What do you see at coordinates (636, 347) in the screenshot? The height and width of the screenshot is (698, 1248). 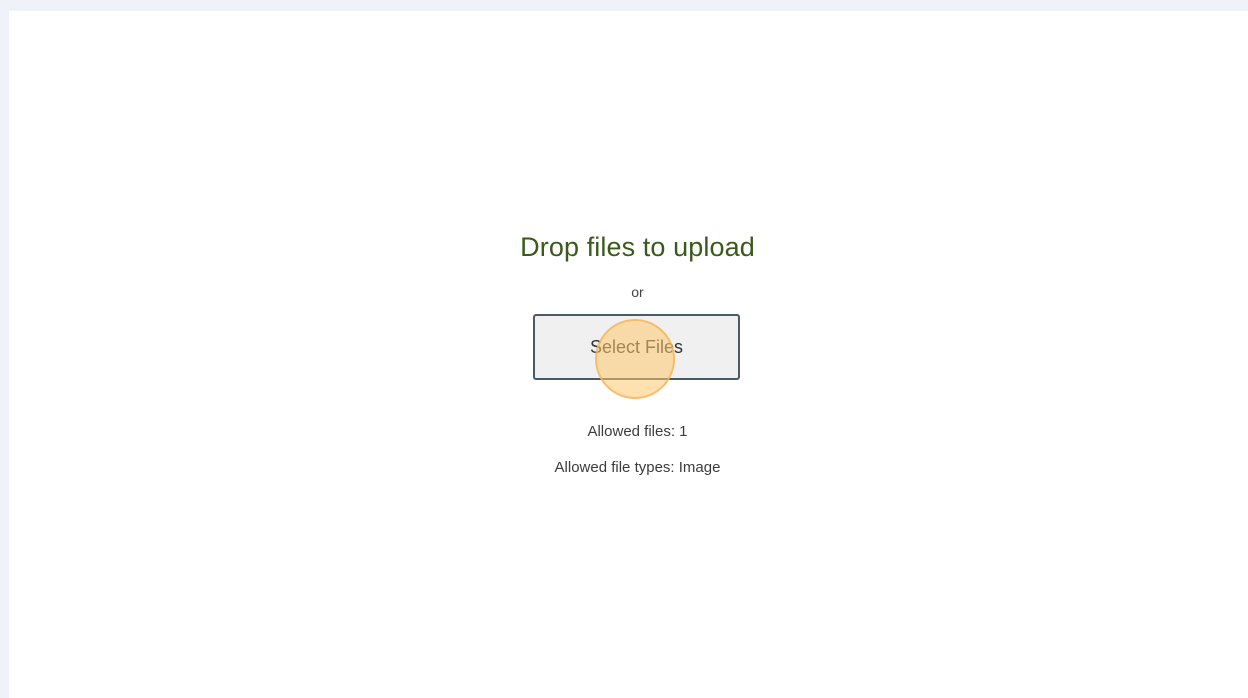 I see `select-files-button: Select Files` at bounding box center [636, 347].